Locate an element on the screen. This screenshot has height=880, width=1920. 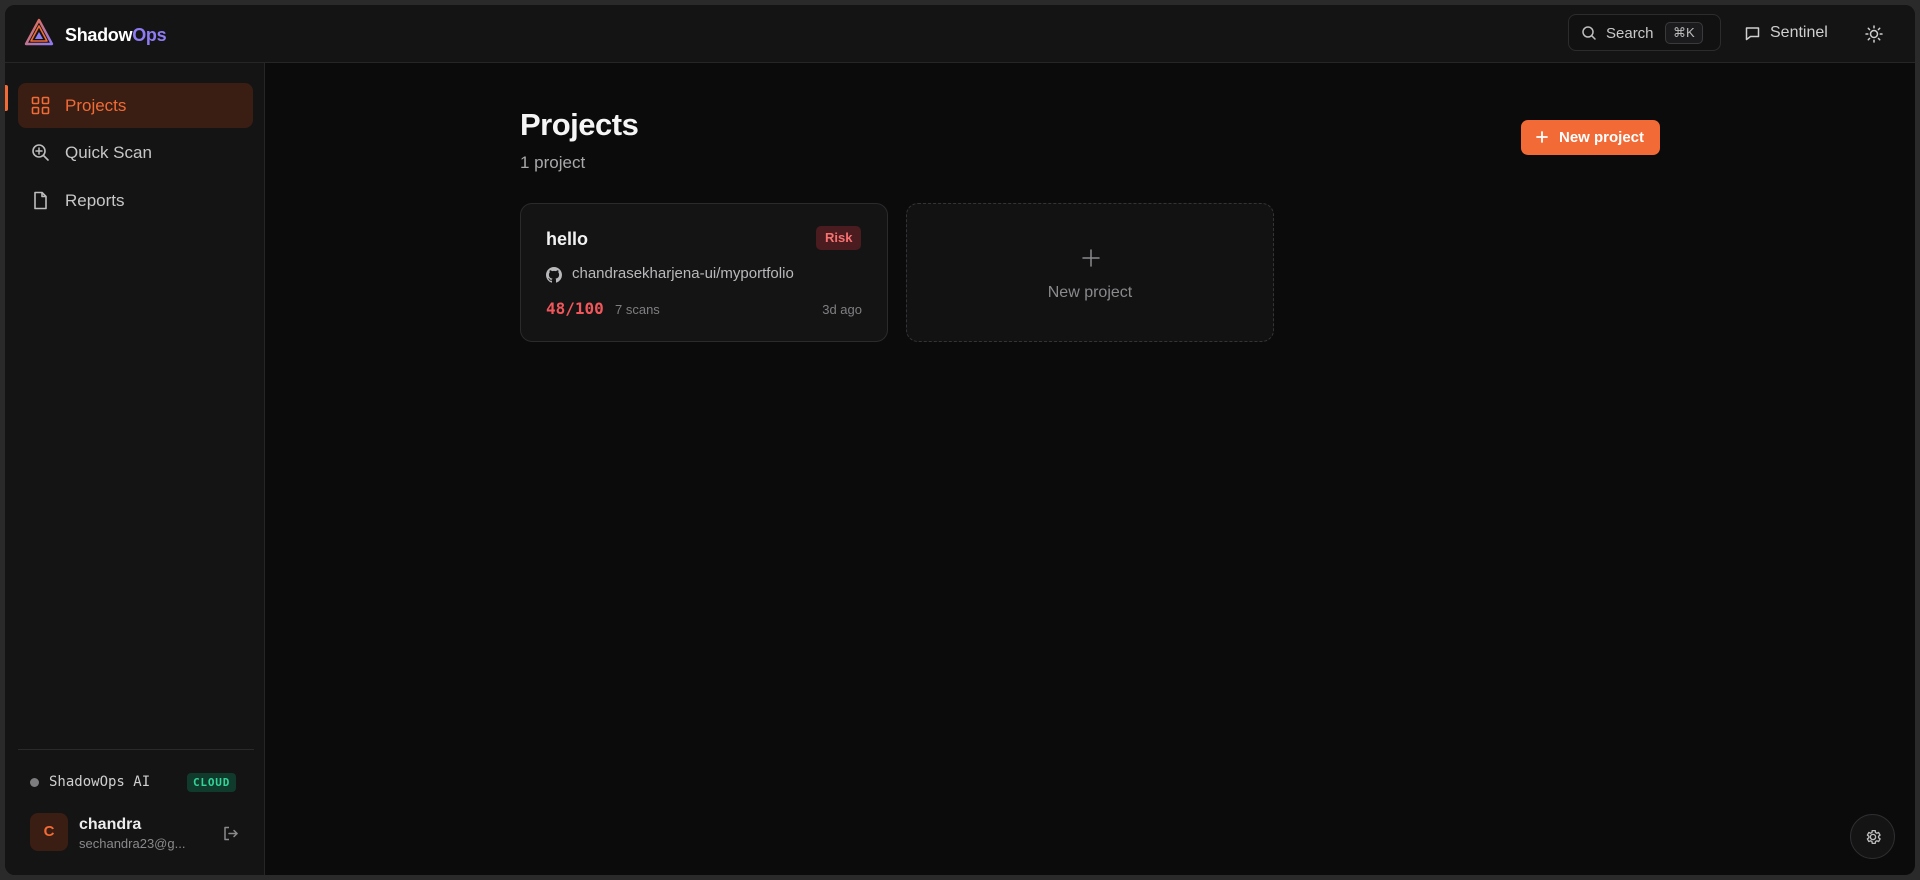
ai-status: ShadowOps AI CLOUD is located at coordinates (137, 783).